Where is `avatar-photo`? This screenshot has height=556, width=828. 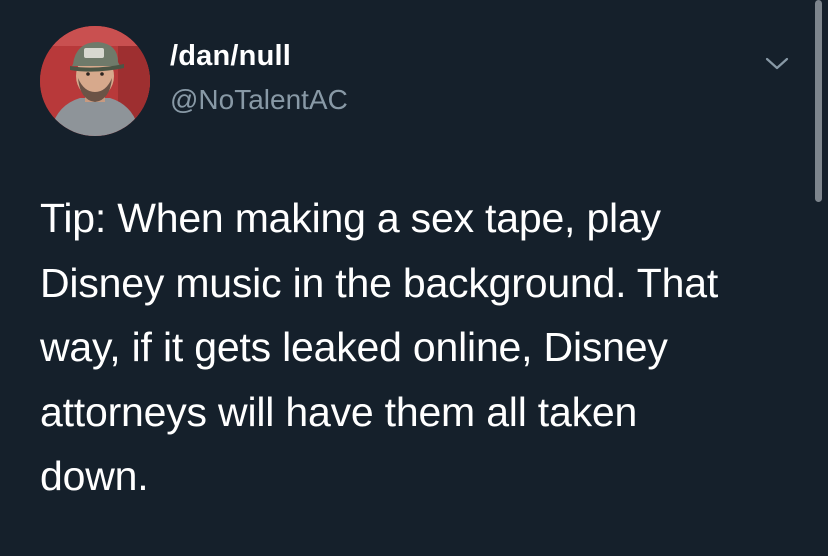
avatar-photo is located at coordinates (95, 81).